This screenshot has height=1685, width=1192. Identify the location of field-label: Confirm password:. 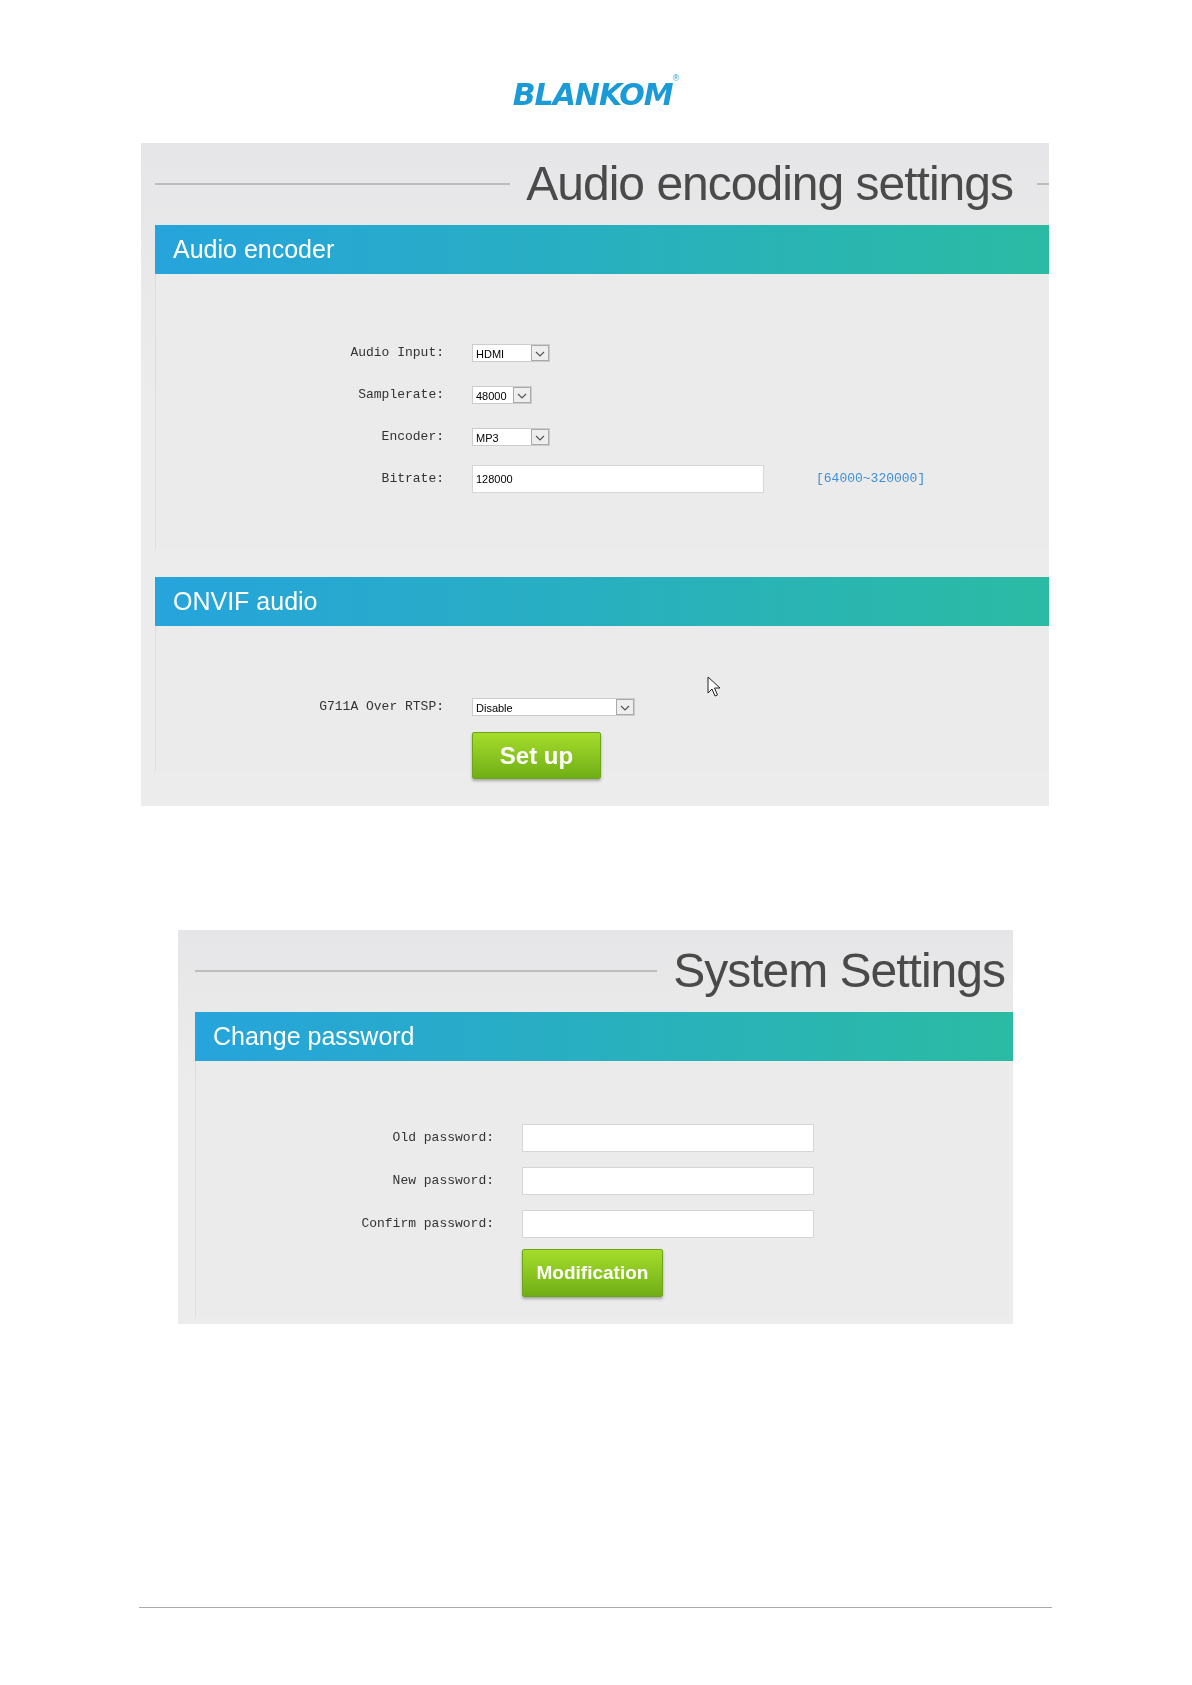
(427, 1223).